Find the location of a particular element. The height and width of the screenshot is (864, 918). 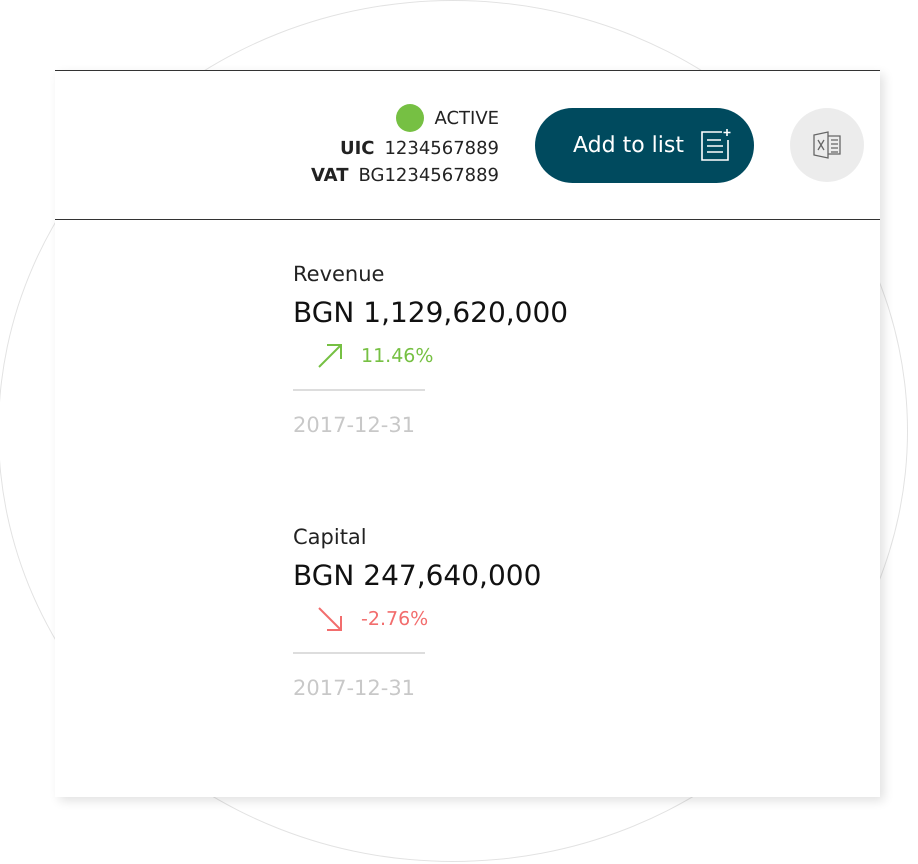

metric-amount: BGN 1,129,620,000 is located at coordinates (431, 312).